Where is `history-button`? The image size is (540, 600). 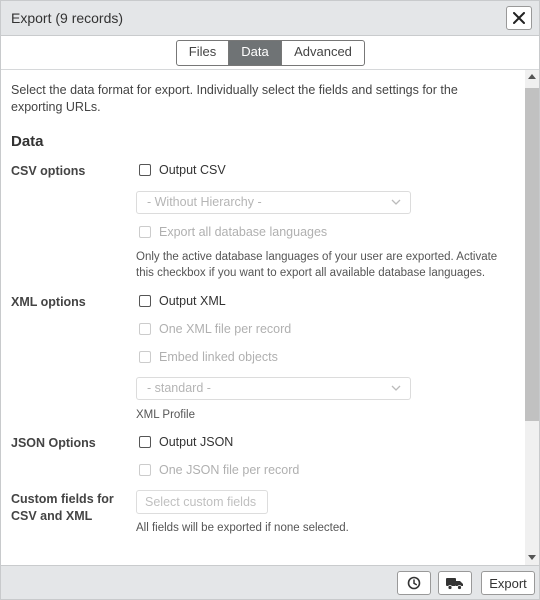 history-button is located at coordinates (414, 583).